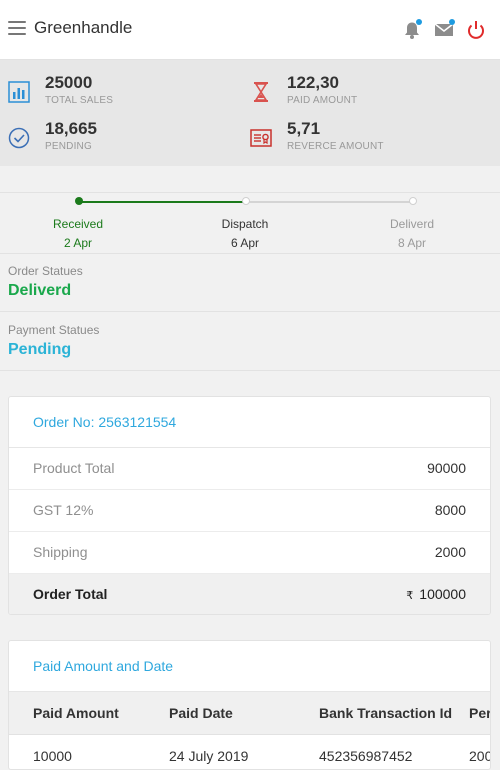 The height and width of the screenshot is (770, 500). Describe the element at coordinates (19, 92) in the screenshot. I see `bar-chart-icon` at that location.